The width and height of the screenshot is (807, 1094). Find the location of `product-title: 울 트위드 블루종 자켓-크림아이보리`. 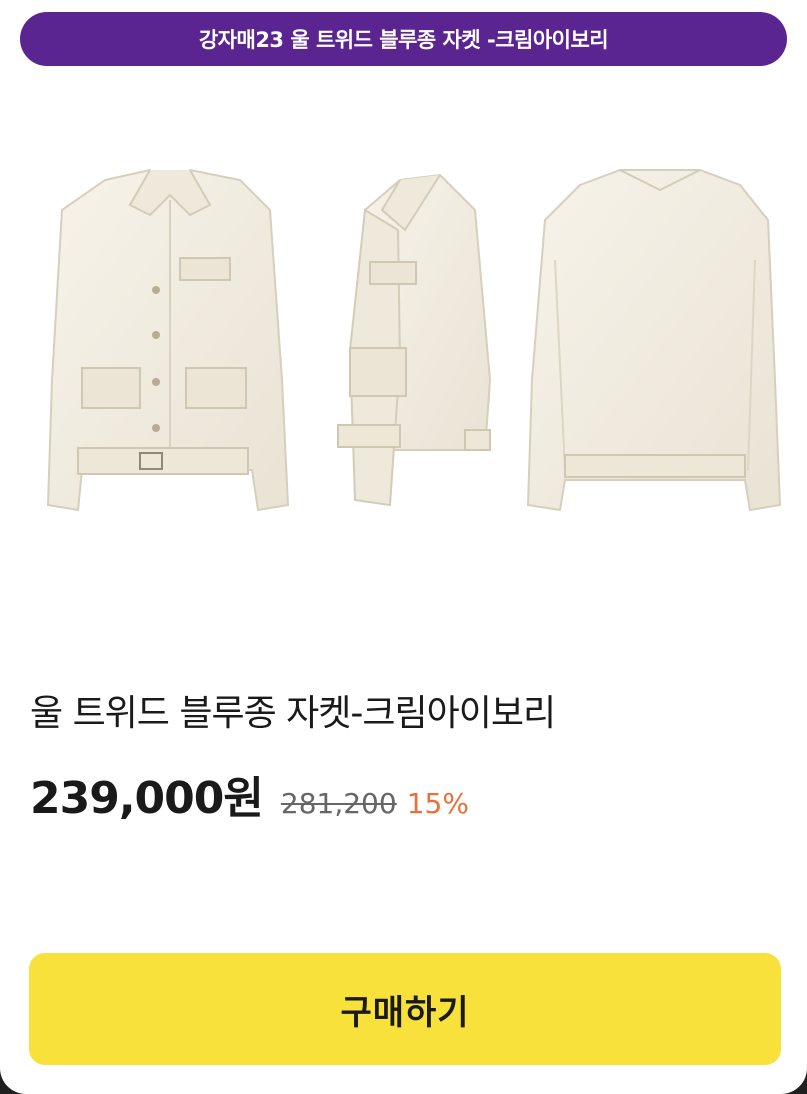

product-title: 울 트위드 블루종 자켓-크림아이보리 is located at coordinates (293, 713).